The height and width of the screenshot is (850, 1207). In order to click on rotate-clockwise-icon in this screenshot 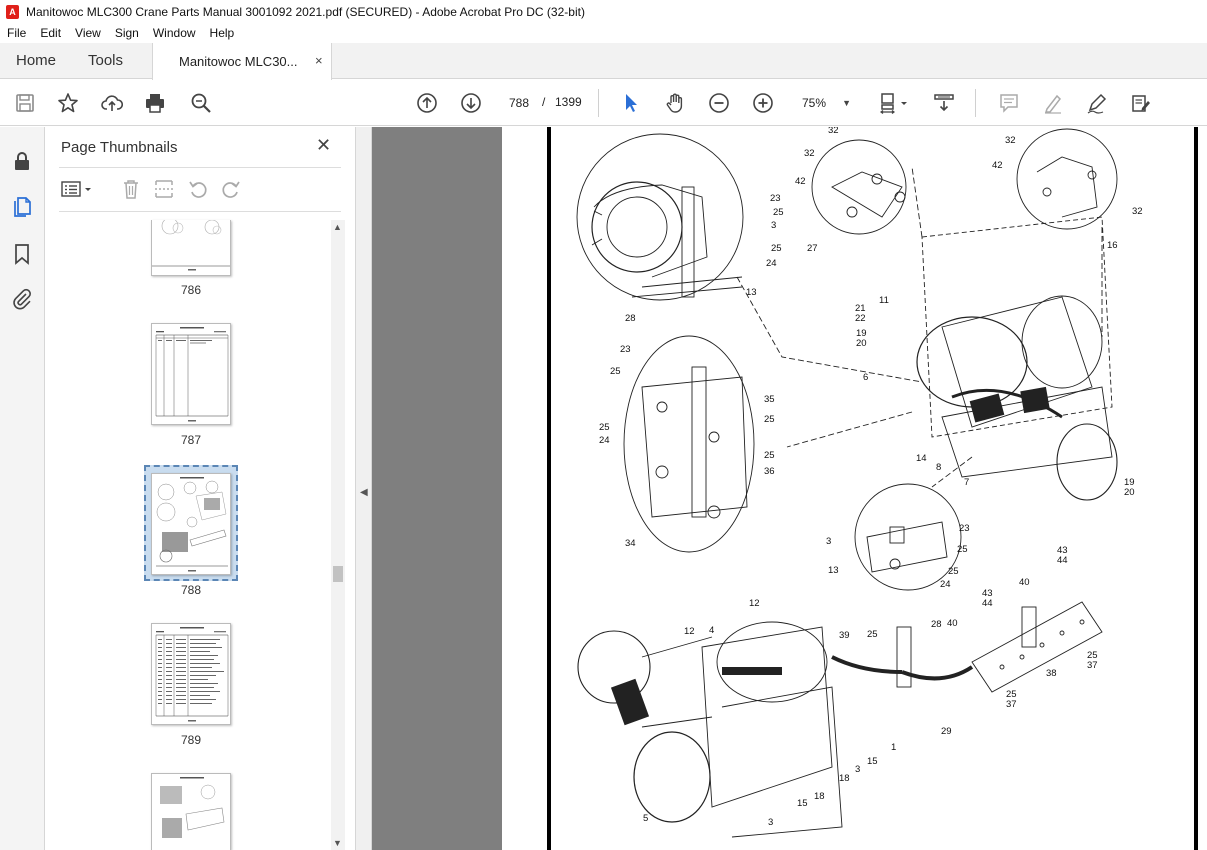, I will do `click(231, 189)`.